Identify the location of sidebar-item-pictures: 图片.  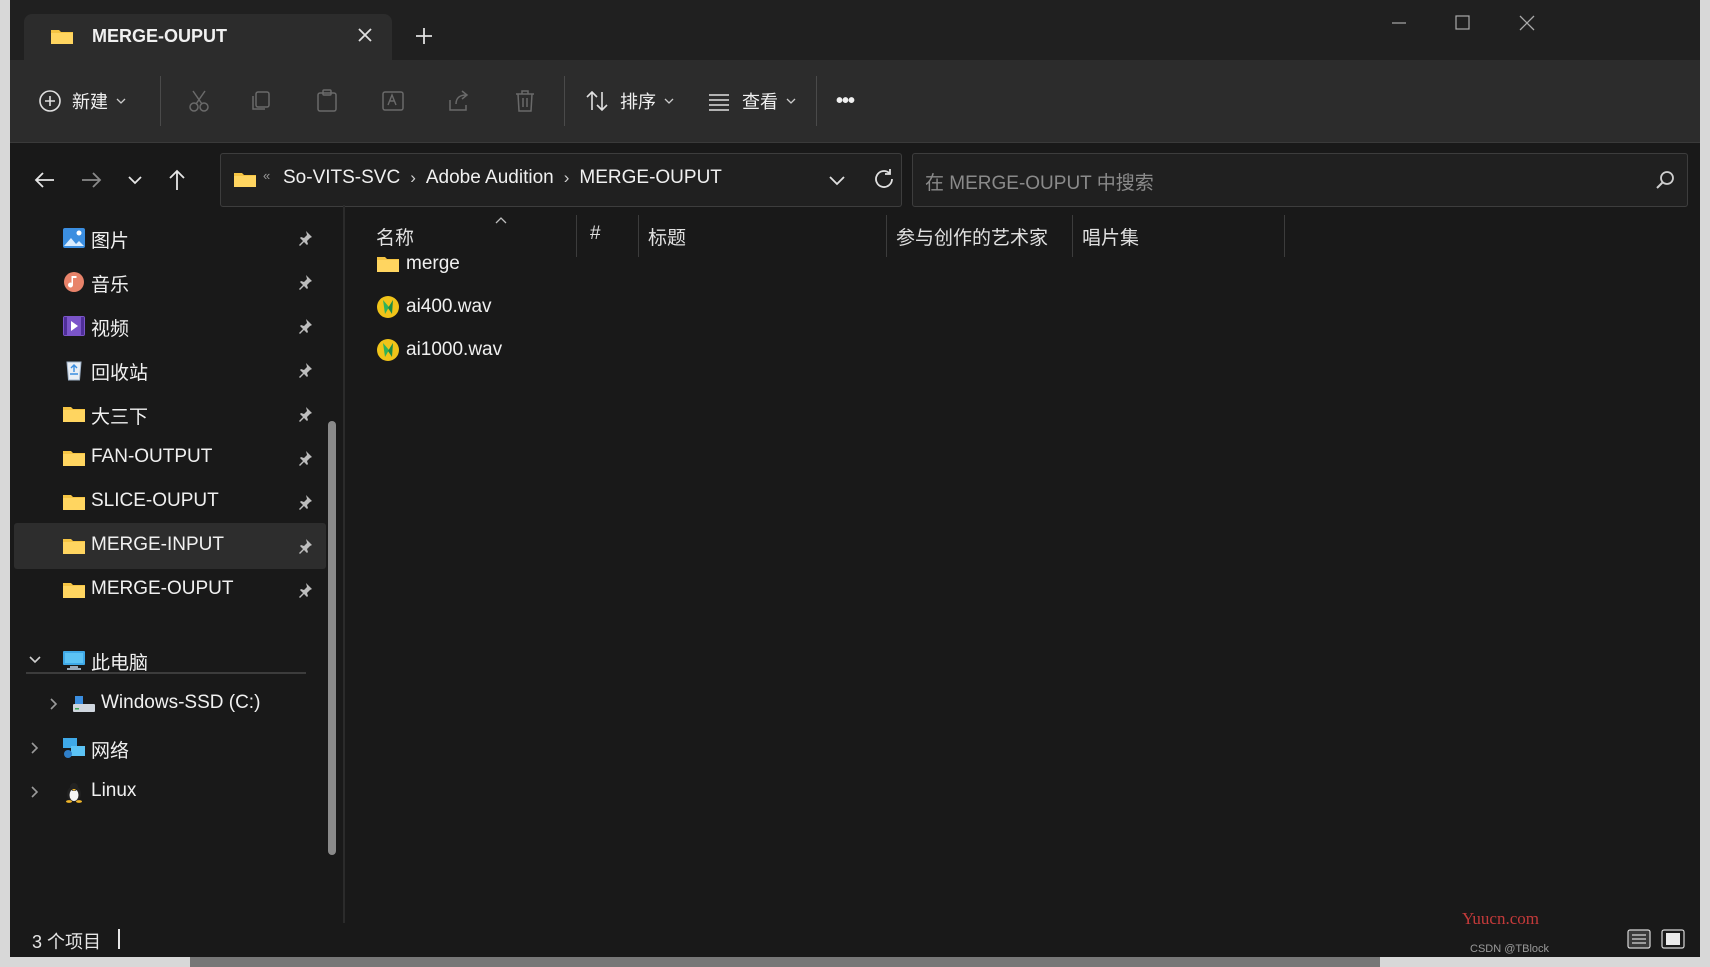
(170, 238).